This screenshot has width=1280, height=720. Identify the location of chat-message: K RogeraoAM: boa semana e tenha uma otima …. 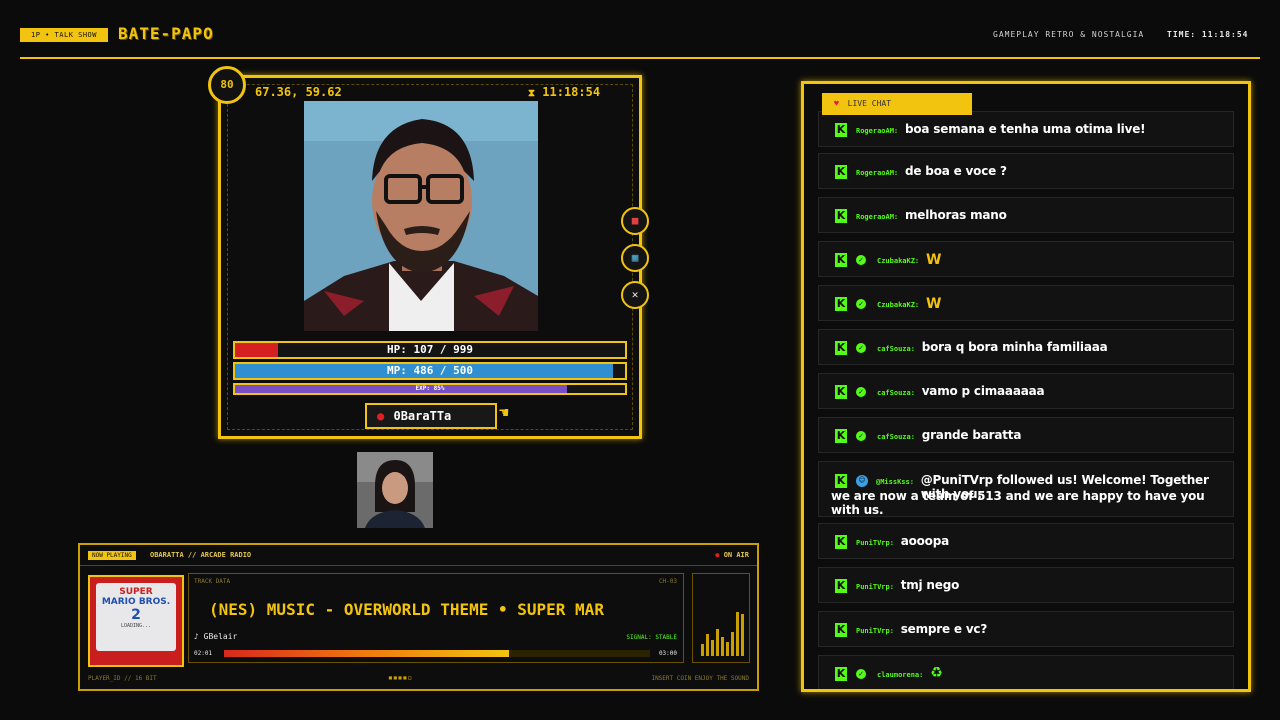
(1026, 129).